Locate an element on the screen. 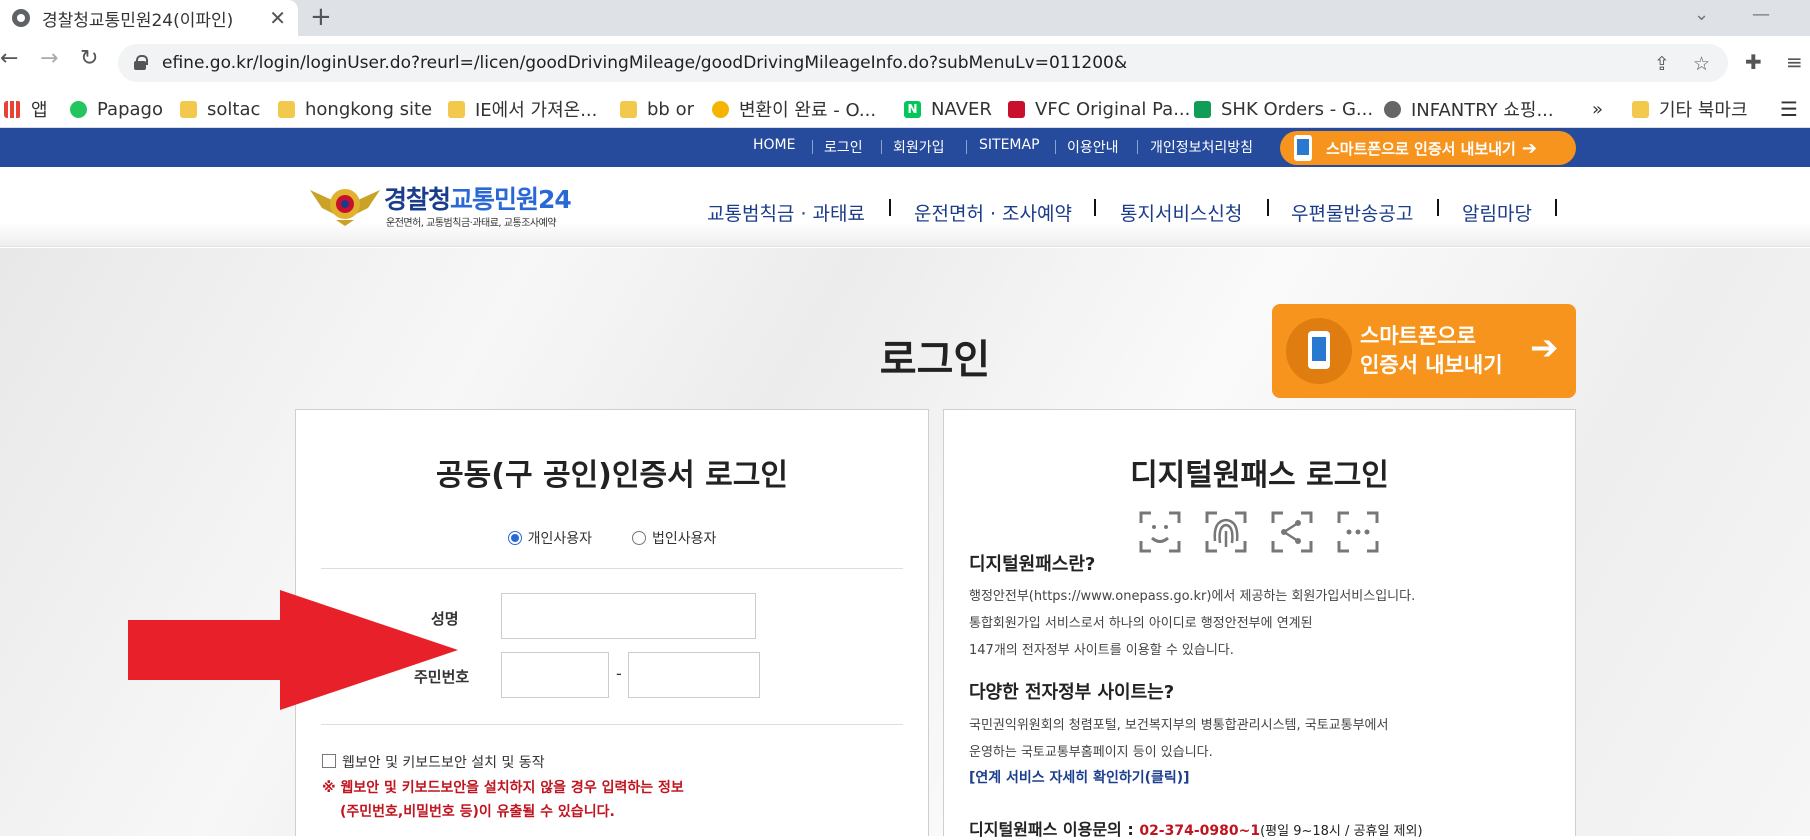 The width and height of the screenshot is (1810, 840). inquiry-heading: 디지털원패스 이용문의 : is located at coordinates (1051, 829).